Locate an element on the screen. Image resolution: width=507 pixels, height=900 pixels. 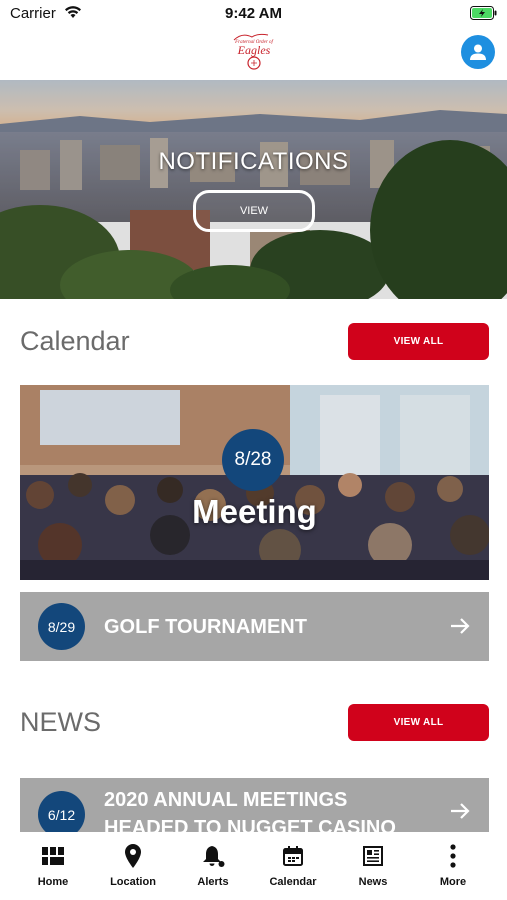
tab-news: News is located at coordinates (373, 866).